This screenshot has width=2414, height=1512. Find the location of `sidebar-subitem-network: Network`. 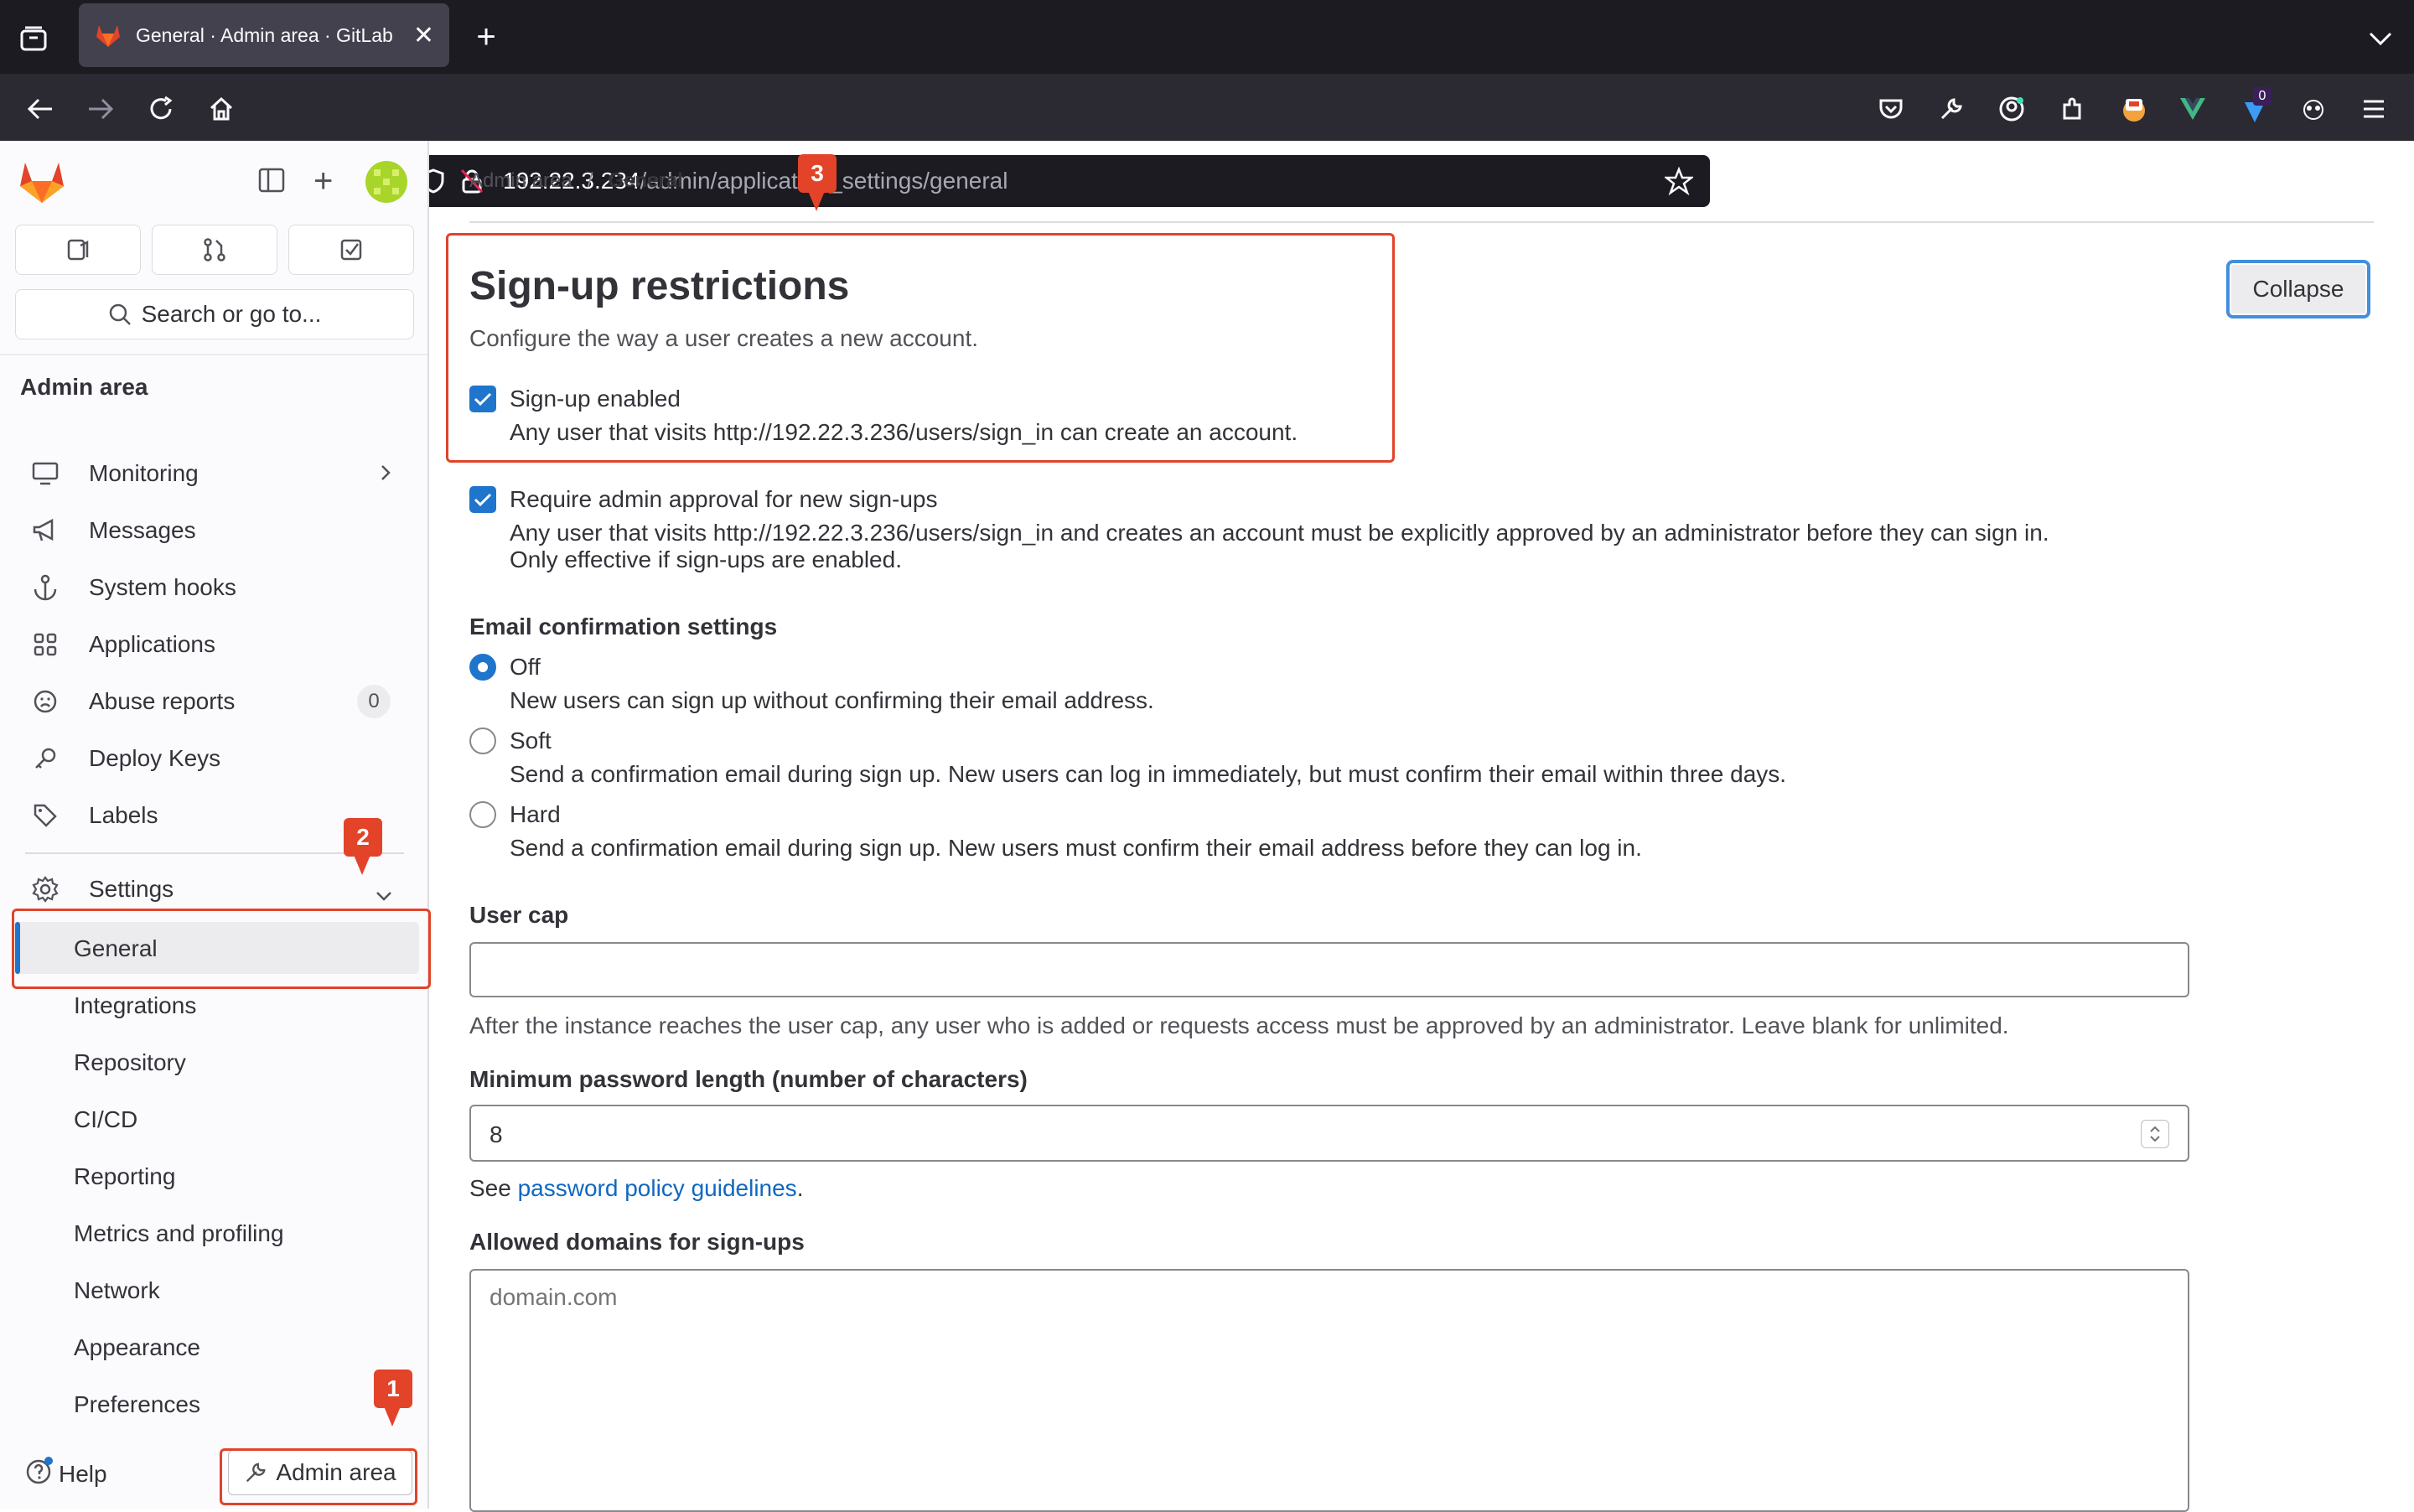

sidebar-subitem-network: Network is located at coordinates (117, 1290).